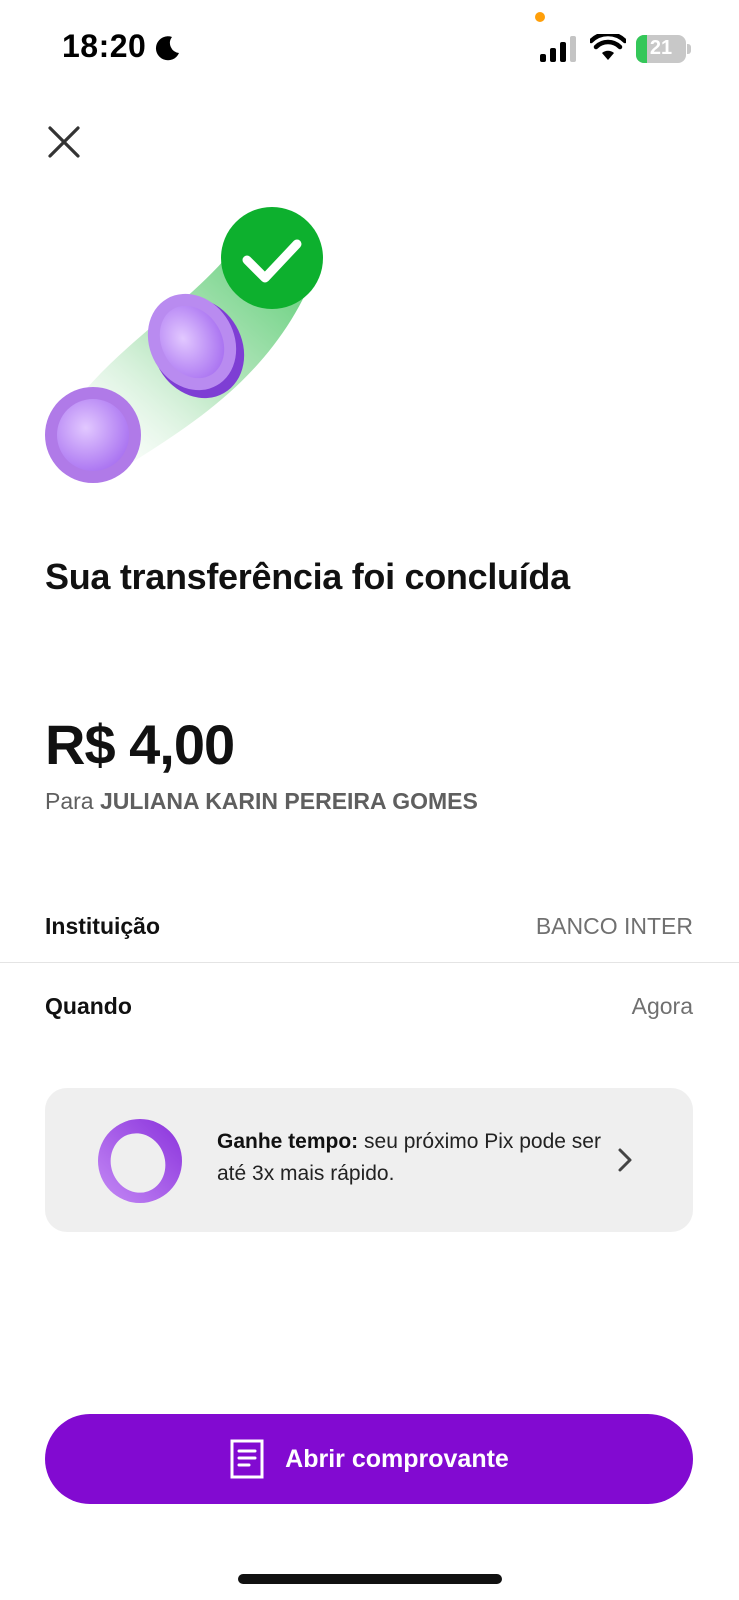  Describe the element at coordinates (167, 48) in the screenshot. I see `moon-icon` at that location.